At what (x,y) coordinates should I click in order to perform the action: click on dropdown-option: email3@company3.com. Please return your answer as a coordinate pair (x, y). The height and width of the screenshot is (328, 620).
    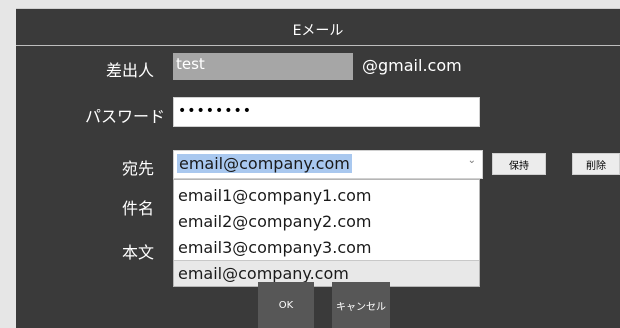
    Looking at the image, I should click on (326, 248).